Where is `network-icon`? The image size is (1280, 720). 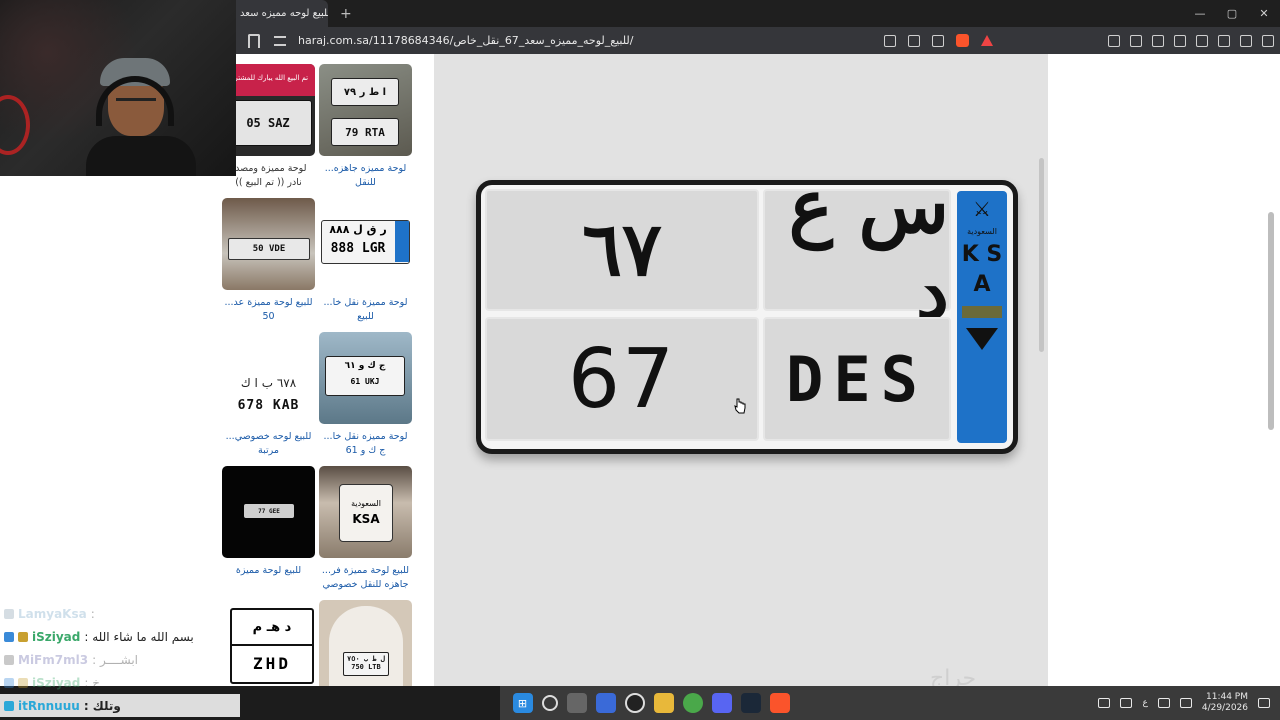
network-icon is located at coordinates (1163, 703).